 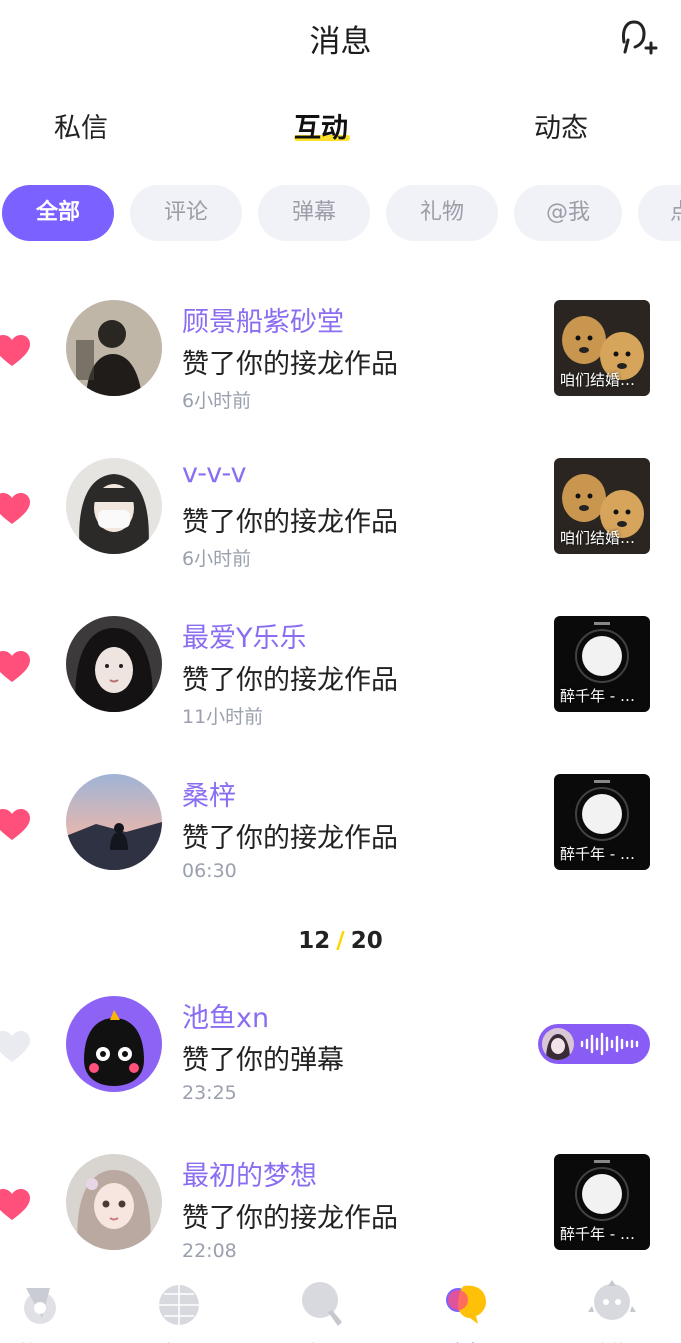 What do you see at coordinates (322, 1340) in the screenshot?
I see `nav-label: 点唱` at bounding box center [322, 1340].